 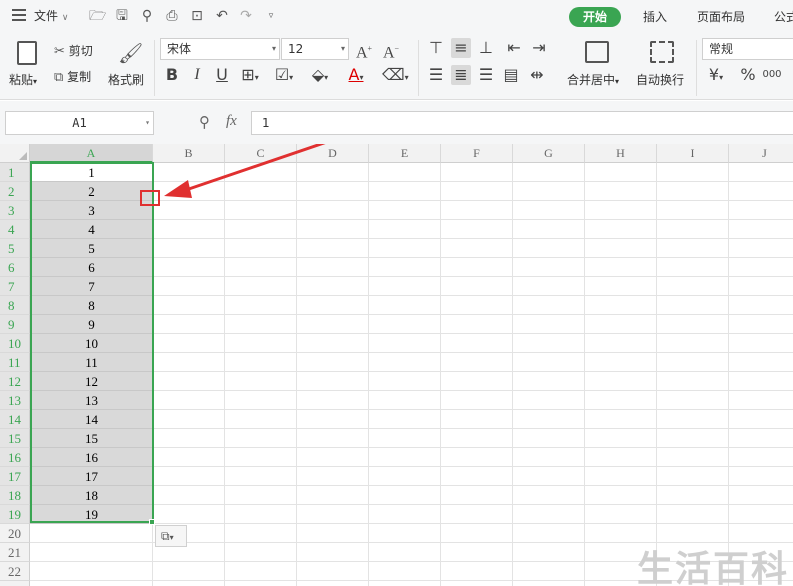 What do you see at coordinates (597, 65) in the screenshot?
I see `merge-center-button: 合并居中▾` at bounding box center [597, 65].